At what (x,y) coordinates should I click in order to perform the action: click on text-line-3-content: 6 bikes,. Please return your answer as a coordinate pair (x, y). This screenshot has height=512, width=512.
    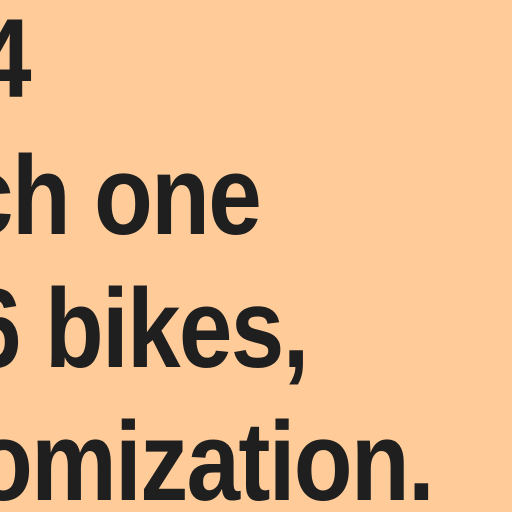
    Looking at the image, I should click on (154, 328).